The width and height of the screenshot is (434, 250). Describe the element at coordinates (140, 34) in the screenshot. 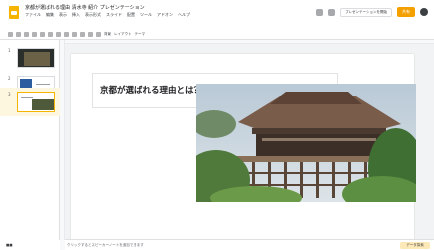

I see `toolbar-theme-button: テーマ` at that location.